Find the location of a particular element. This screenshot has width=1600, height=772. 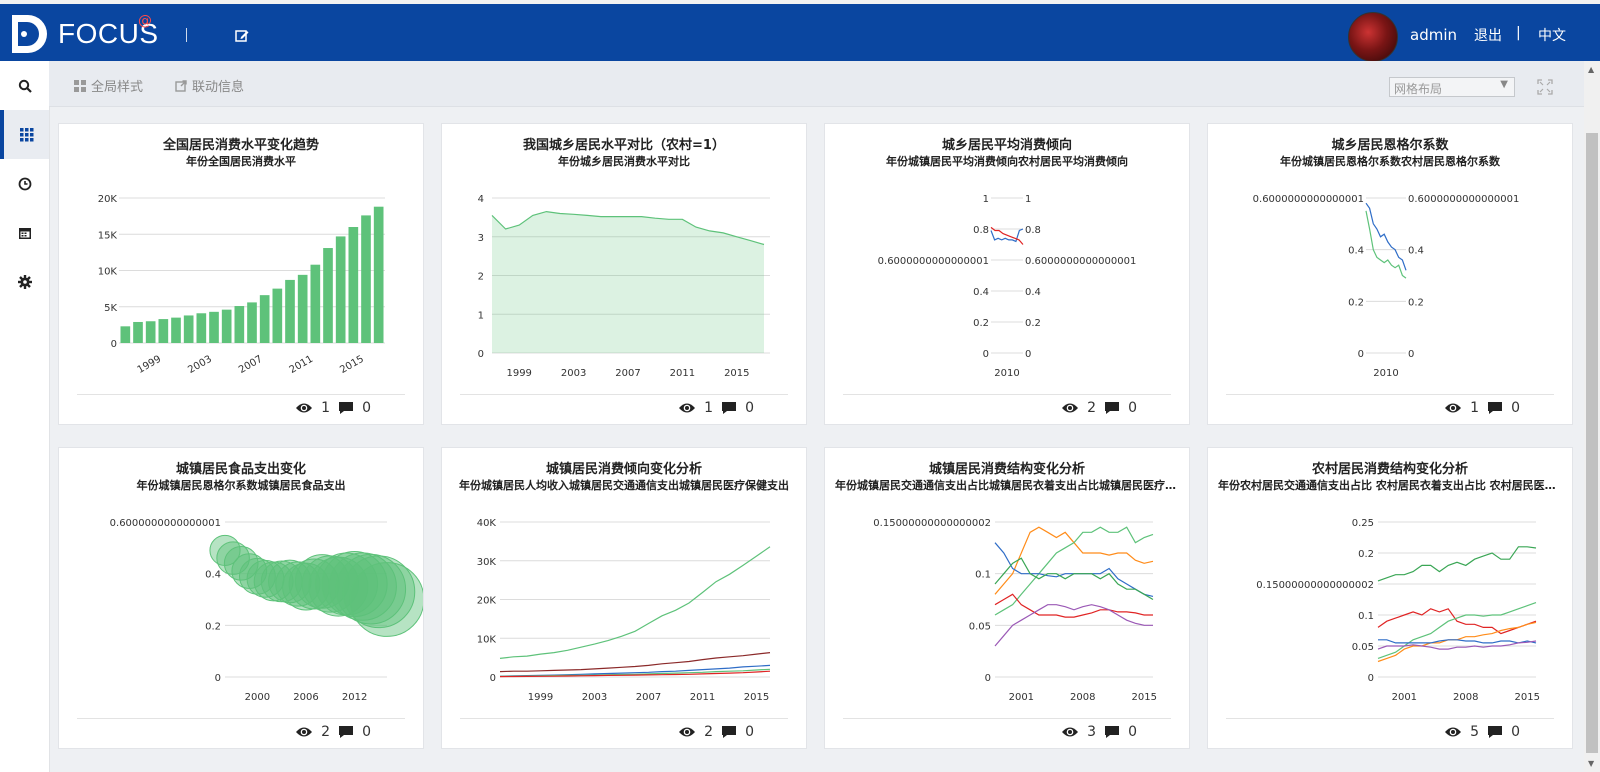

card-subtitle: 年份城镇居民人均收入城镇居民交通通信支出城镇居民医疗保健支出 is located at coordinates (624, 485).